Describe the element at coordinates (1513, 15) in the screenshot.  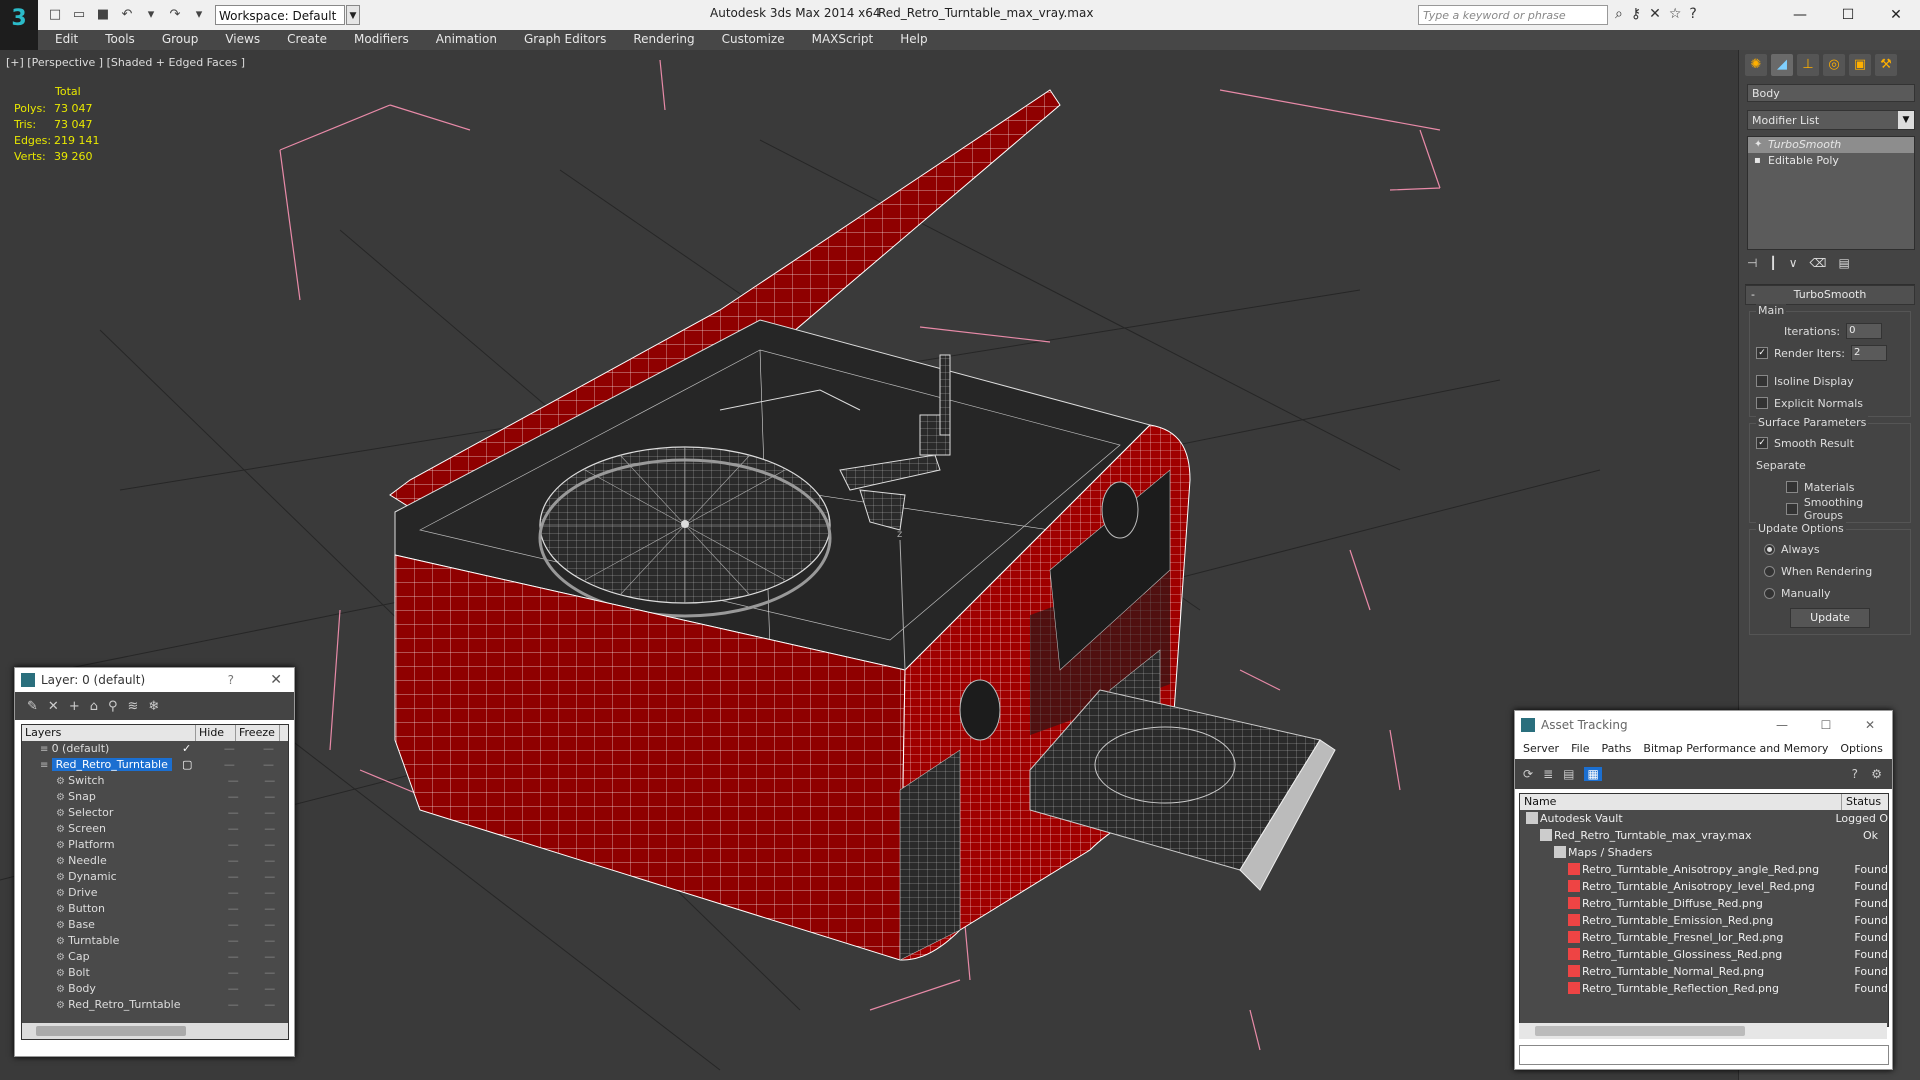
I see `search-input: Type a keyword or phrase` at that location.